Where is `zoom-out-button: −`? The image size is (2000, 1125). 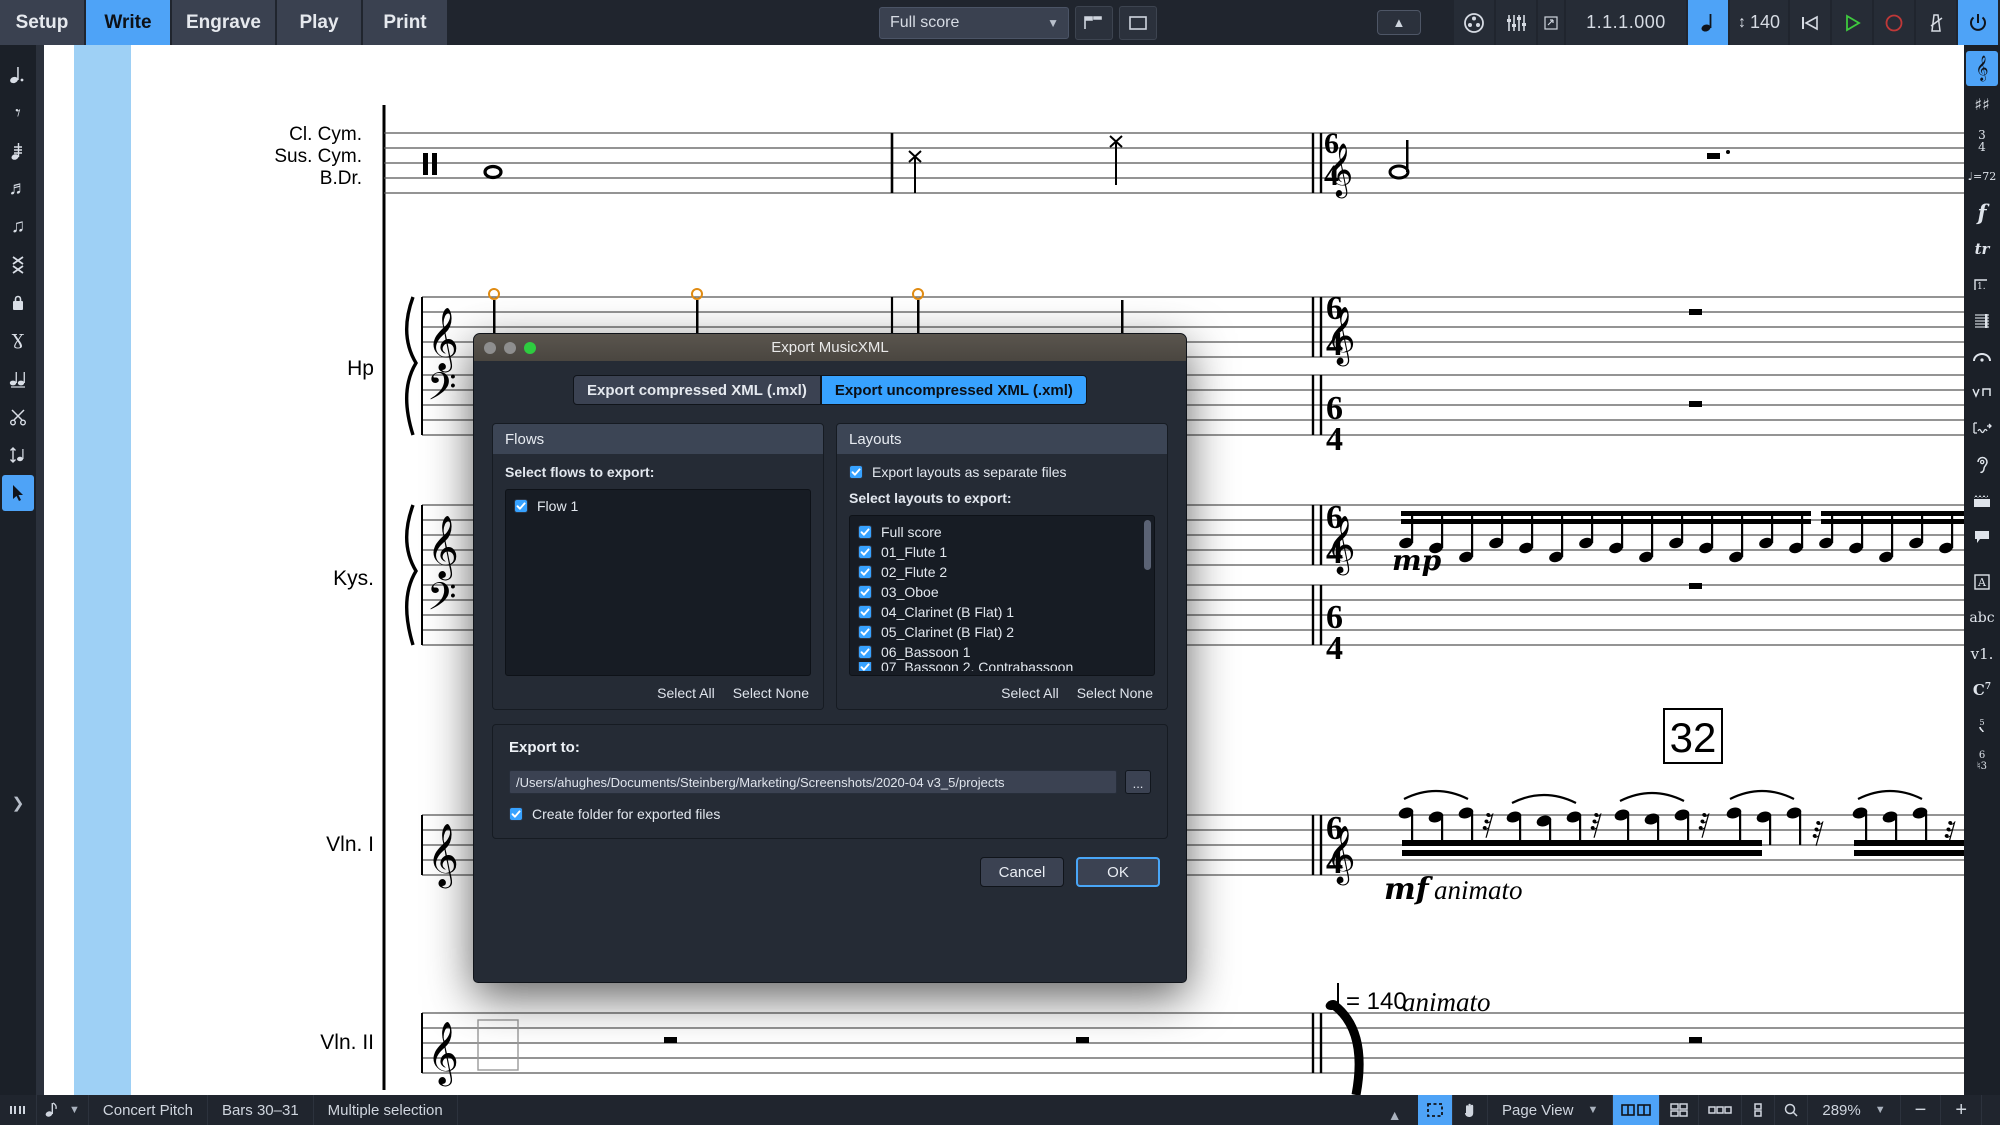
zoom-out-button: − is located at coordinates (1921, 1110).